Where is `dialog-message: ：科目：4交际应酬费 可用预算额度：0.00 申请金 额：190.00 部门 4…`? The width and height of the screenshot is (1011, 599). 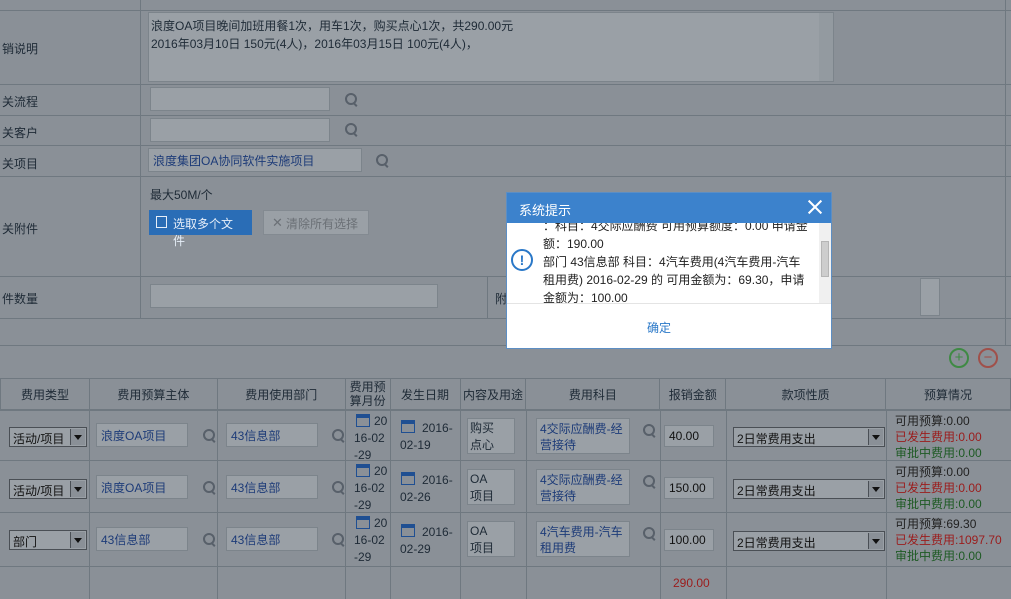 dialog-message: ：科目：4交际应酬费 可用预算额度：0.00 申请金 额：190.00 部门 4… is located at coordinates (681, 263).